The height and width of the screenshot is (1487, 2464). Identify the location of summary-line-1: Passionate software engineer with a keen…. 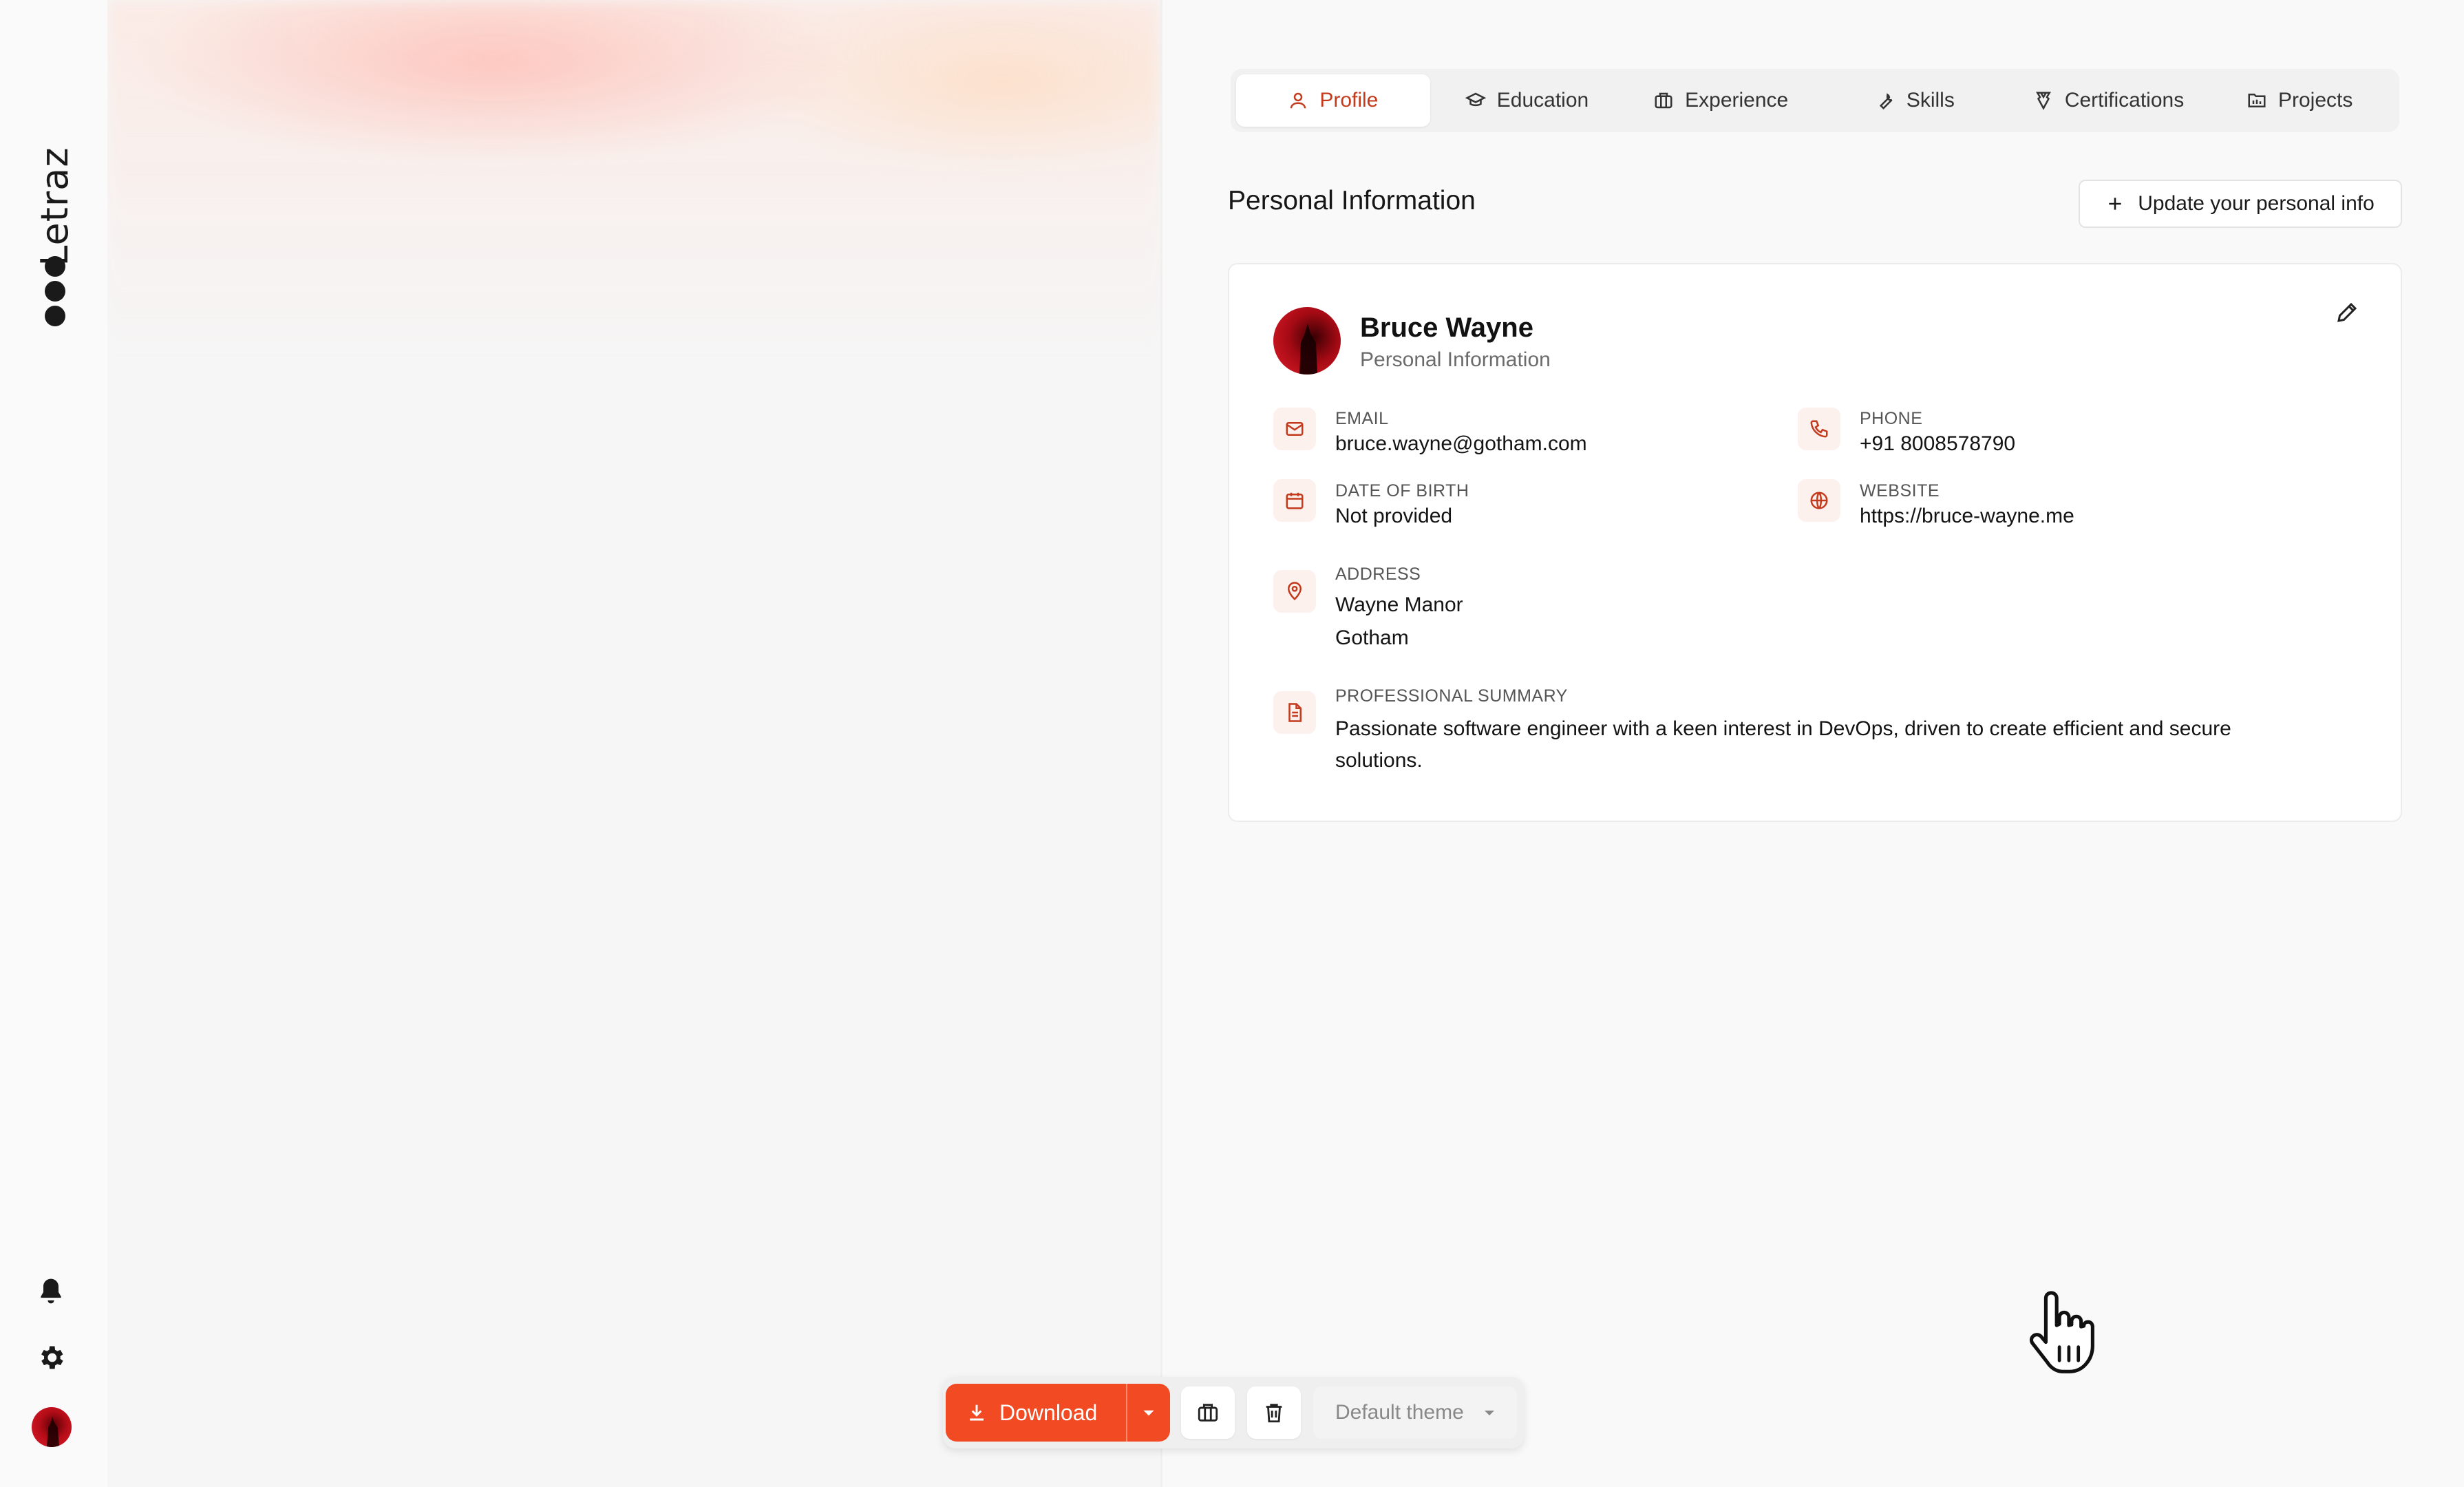
(1783, 728).